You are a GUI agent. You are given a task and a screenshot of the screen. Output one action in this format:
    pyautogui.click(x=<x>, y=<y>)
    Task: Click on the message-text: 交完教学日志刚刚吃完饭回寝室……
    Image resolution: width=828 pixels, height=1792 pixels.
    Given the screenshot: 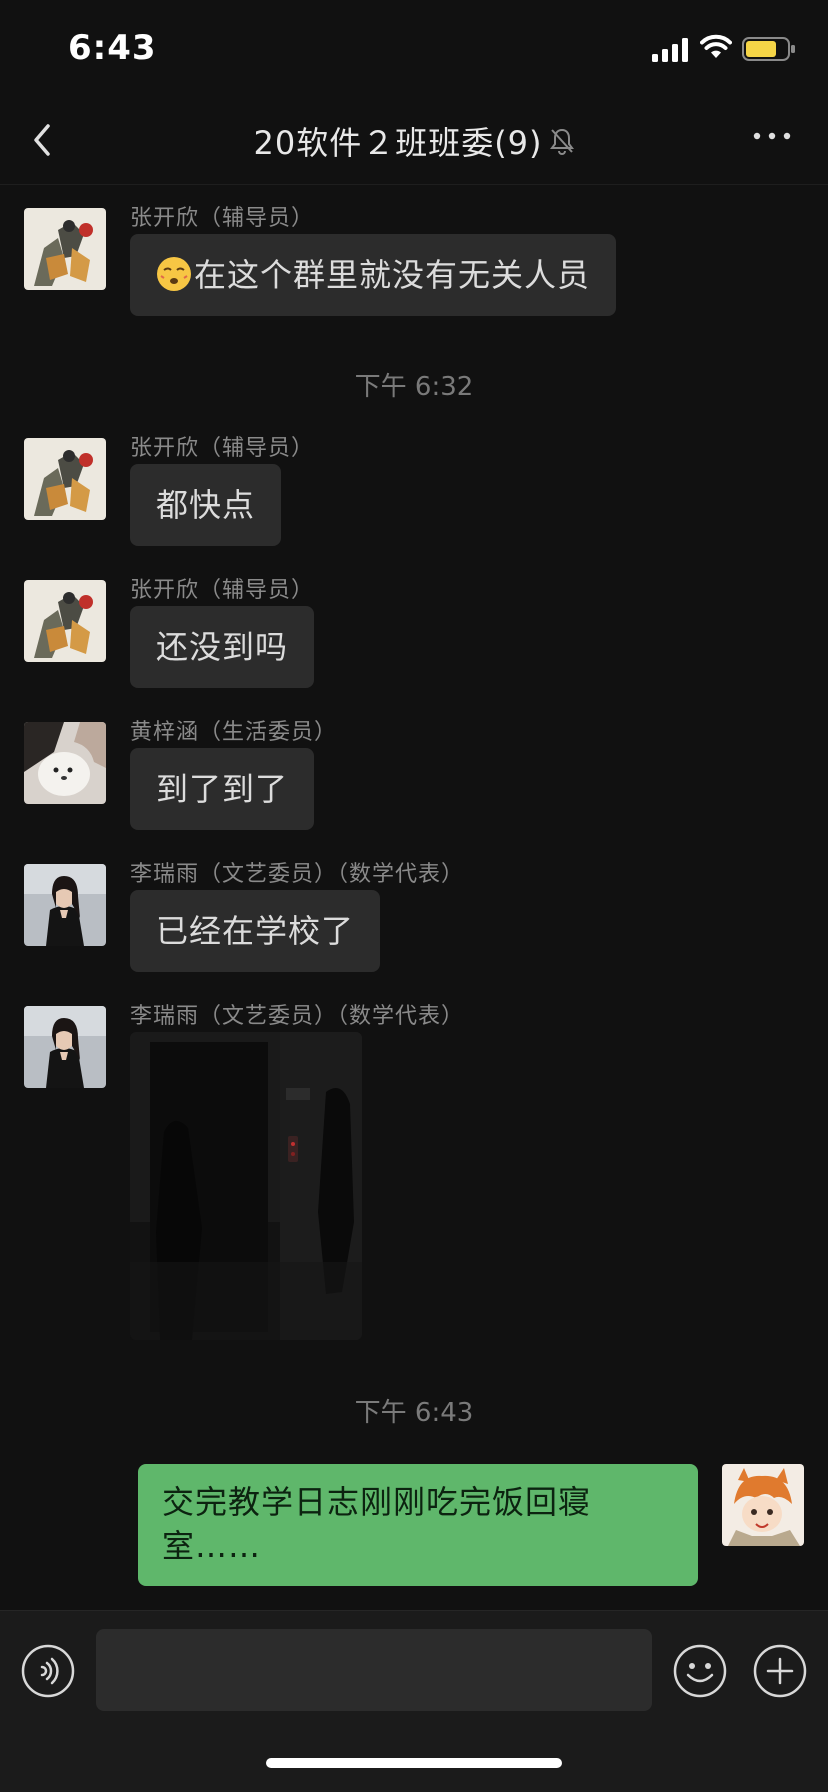 What is the action you would take?
    pyautogui.click(x=377, y=1524)
    